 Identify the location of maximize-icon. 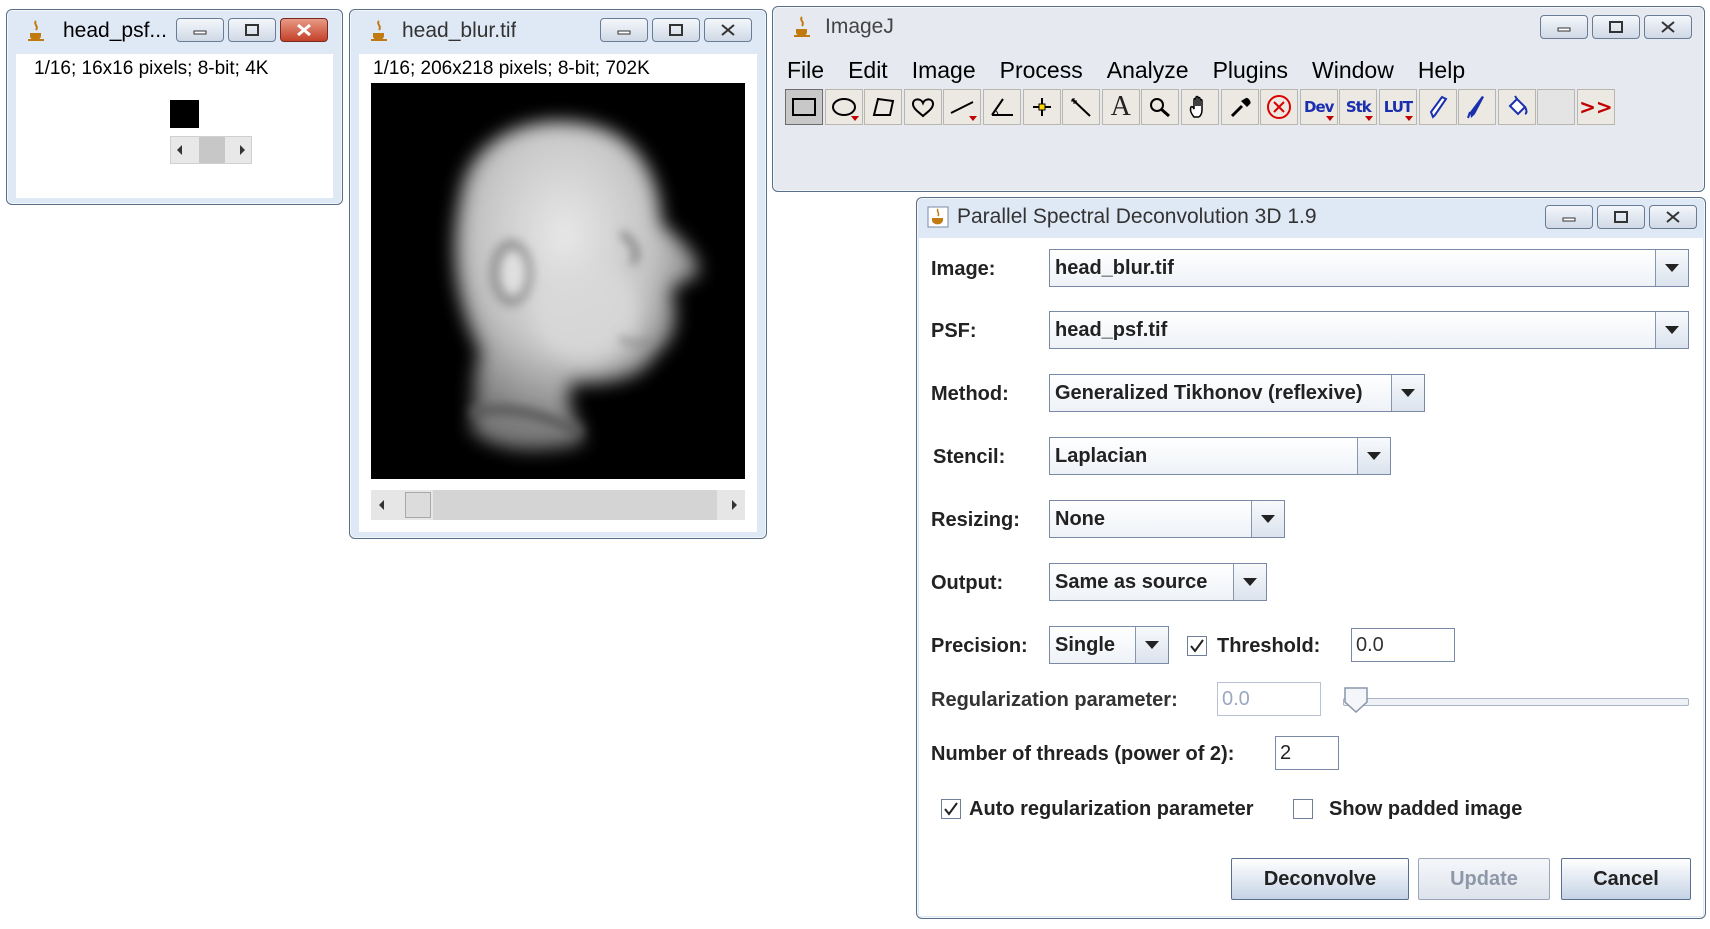
(252, 30).